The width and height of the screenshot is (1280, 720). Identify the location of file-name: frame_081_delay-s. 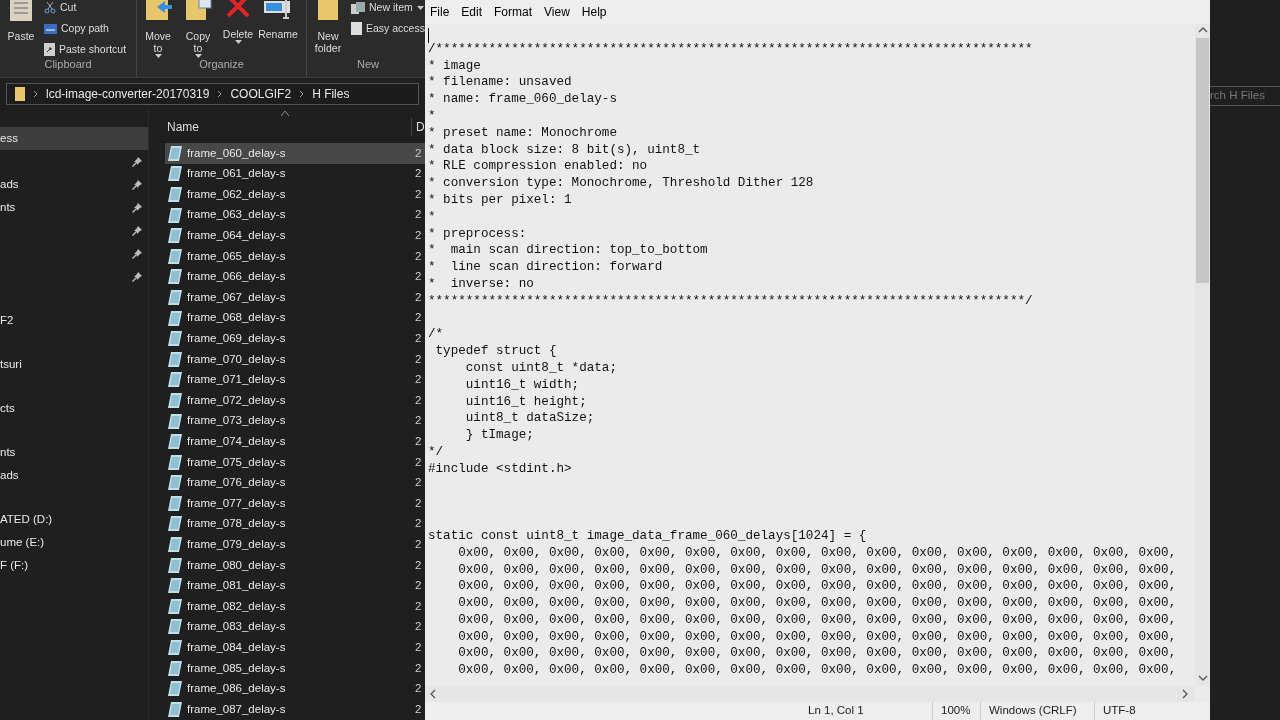
(236, 586).